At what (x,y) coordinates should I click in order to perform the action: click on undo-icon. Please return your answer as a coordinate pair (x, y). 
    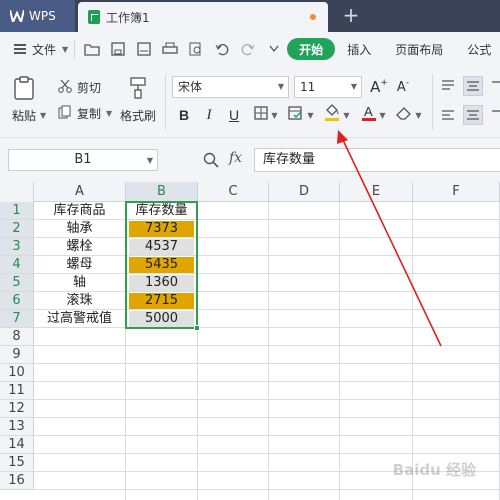
    Looking at the image, I should click on (222, 49).